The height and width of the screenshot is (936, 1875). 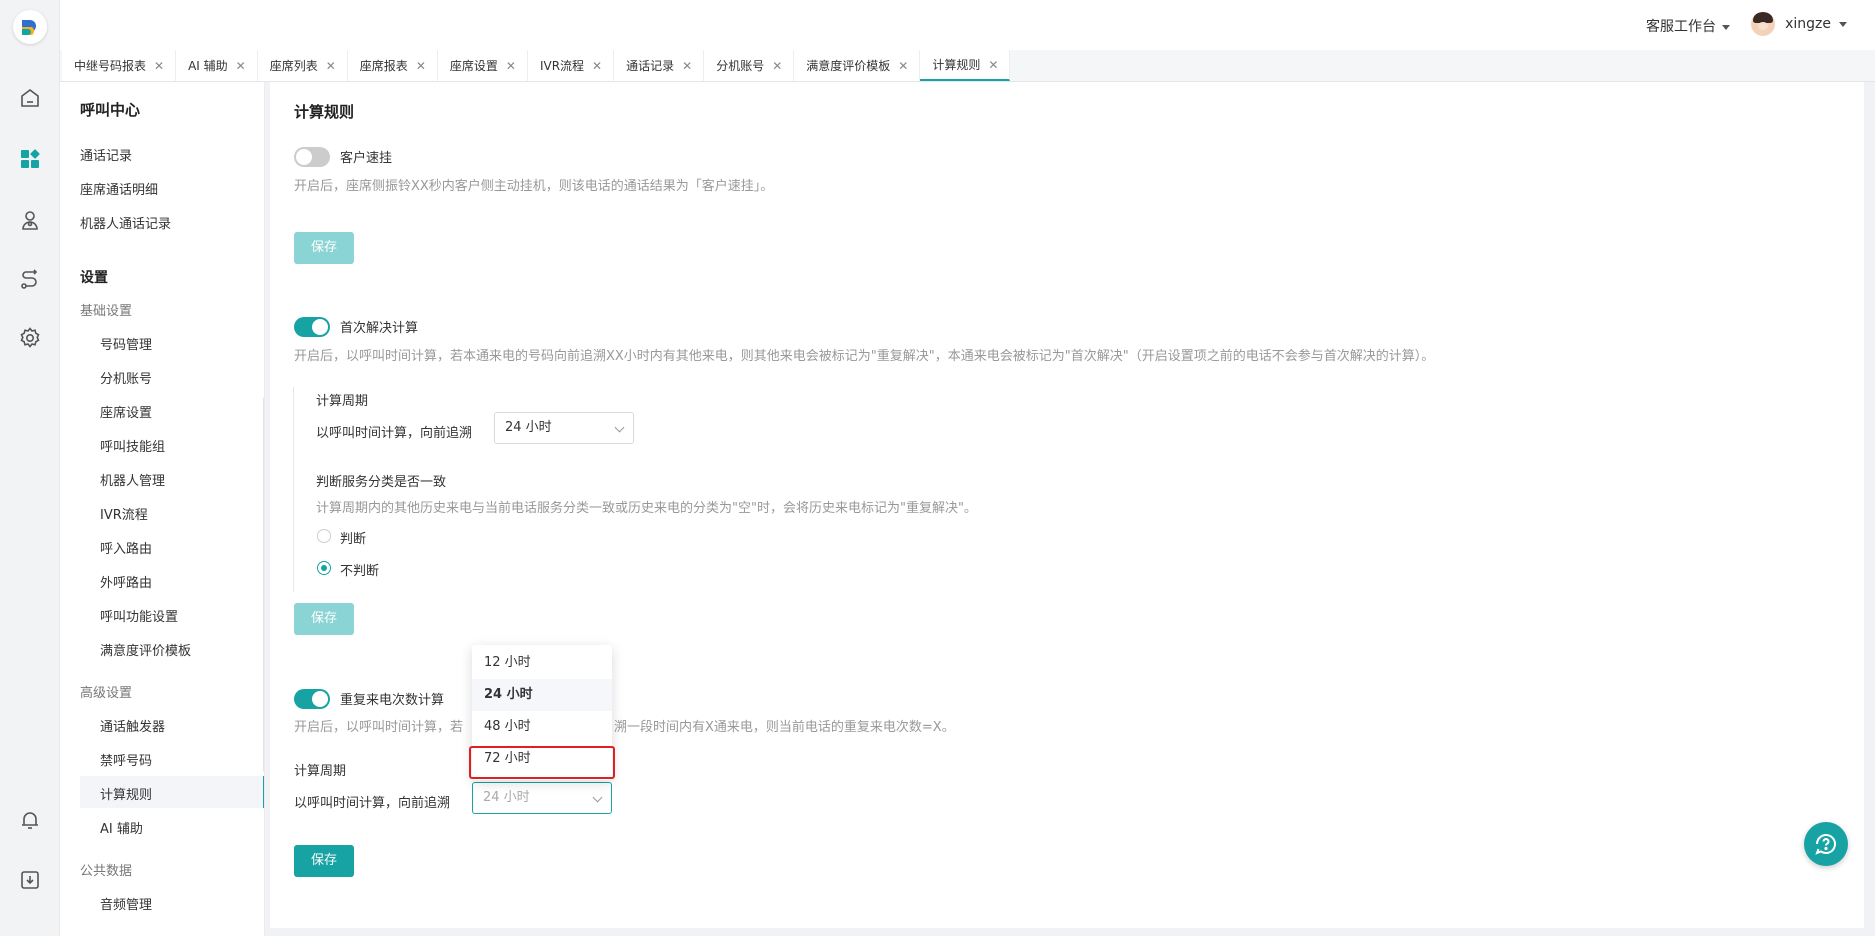 I want to click on tab-trunk-report: 中继号码报表 ✕, so click(x=119, y=65).